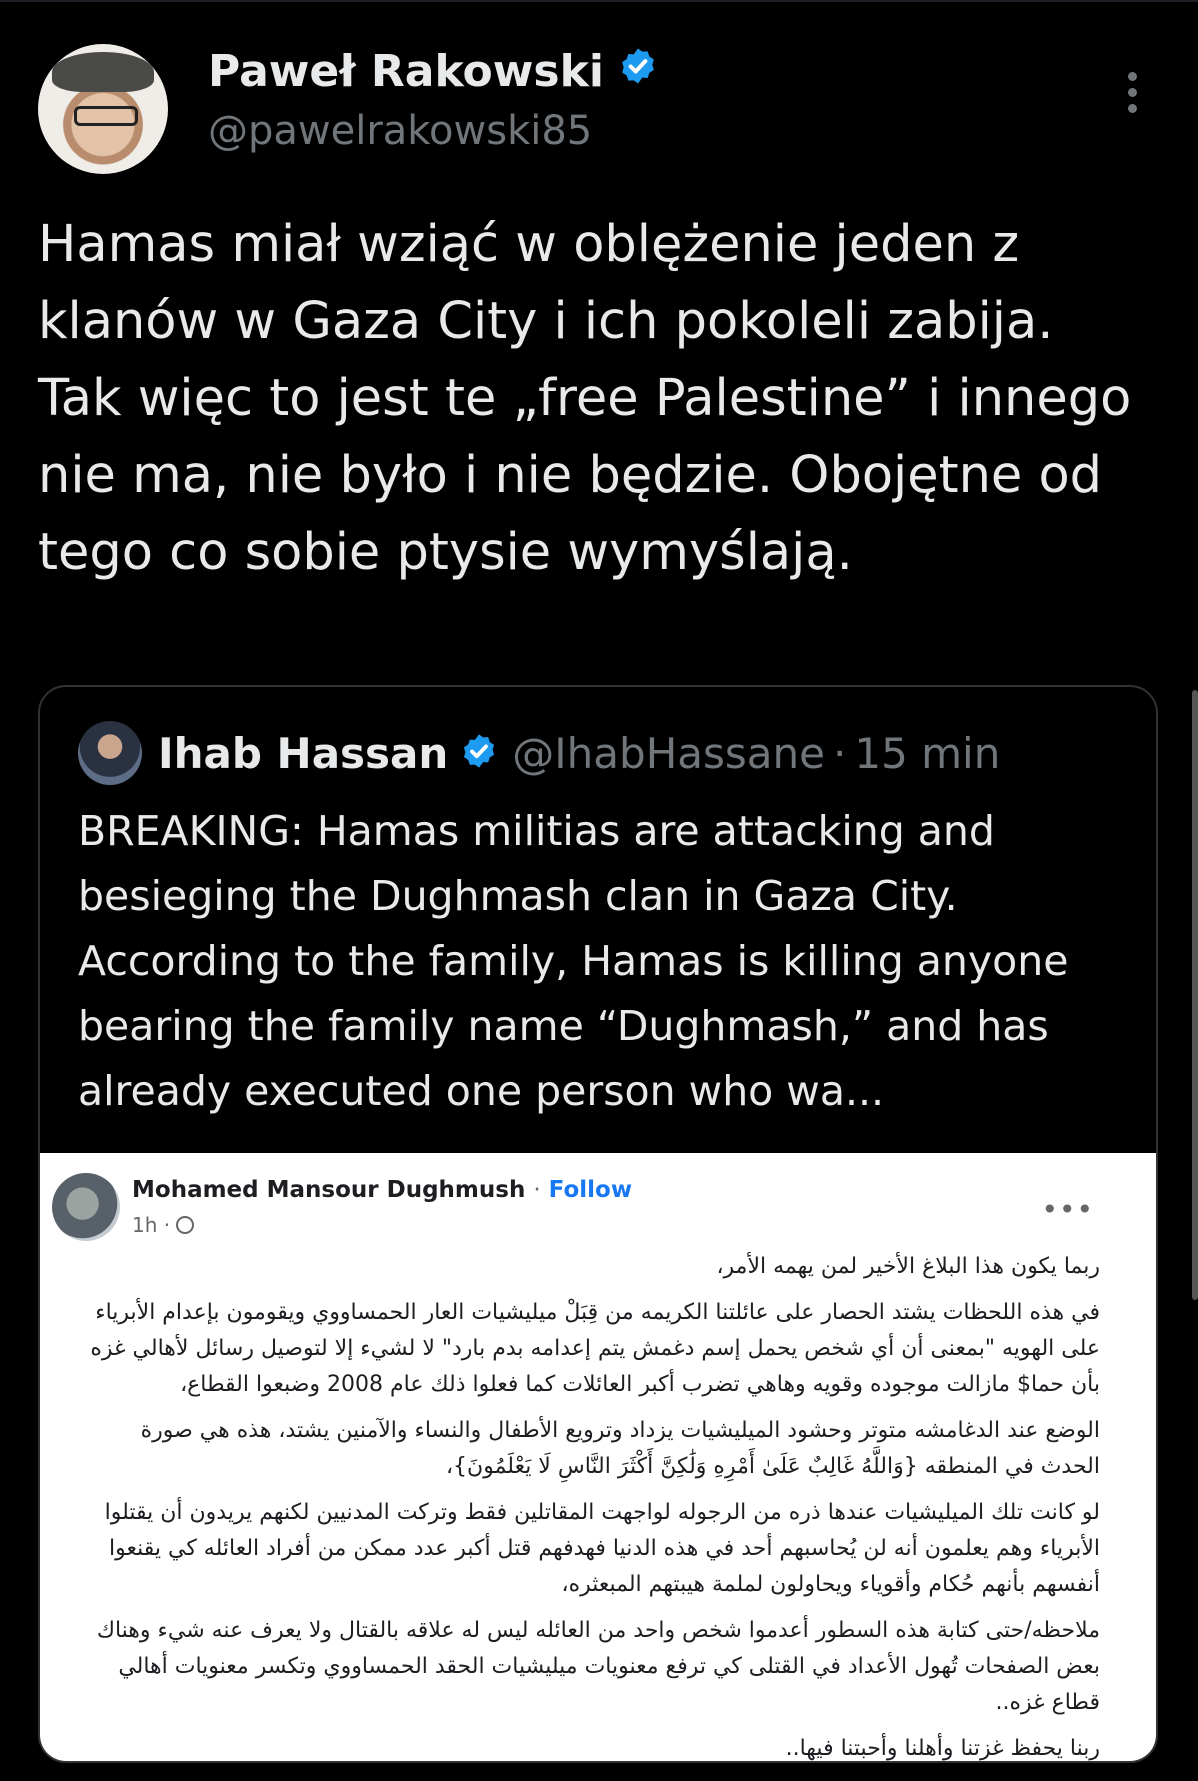 The image size is (1198, 1781). What do you see at coordinates (599, 1) in the screenshot?
I see `top-divider` at bounding box center [599, 1].